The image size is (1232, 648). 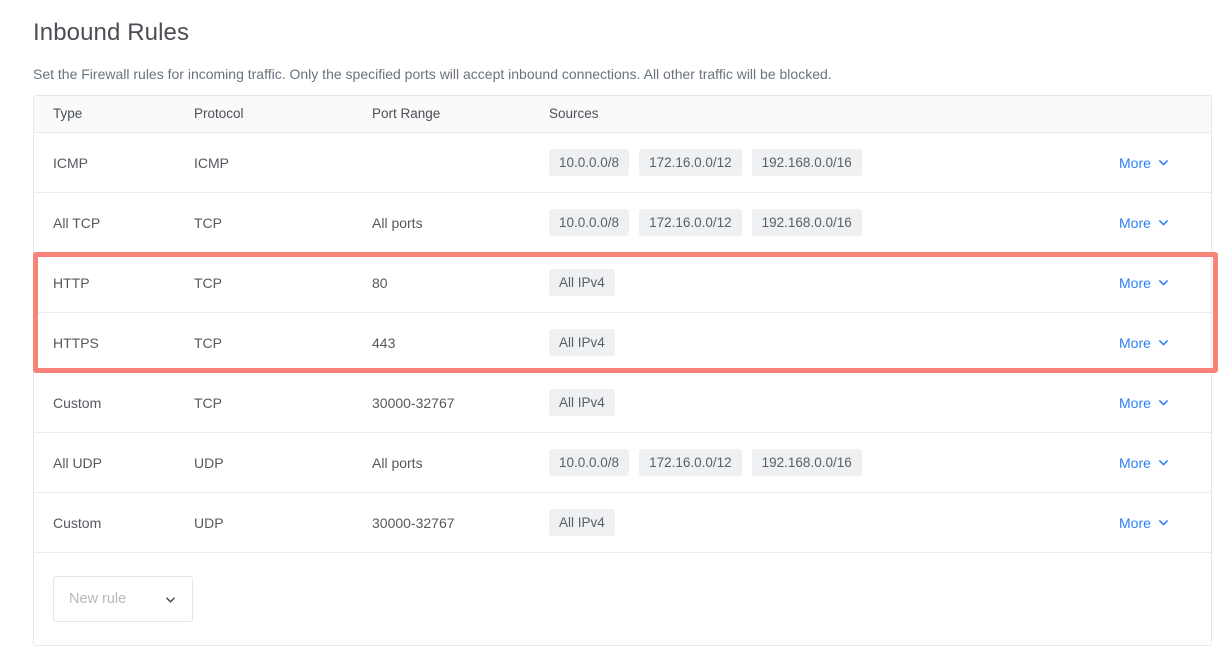 What do you see at coordinates (384, 342) in the screenshot?
I see `cell-port-range: 443` at bounding box center [384, 342].